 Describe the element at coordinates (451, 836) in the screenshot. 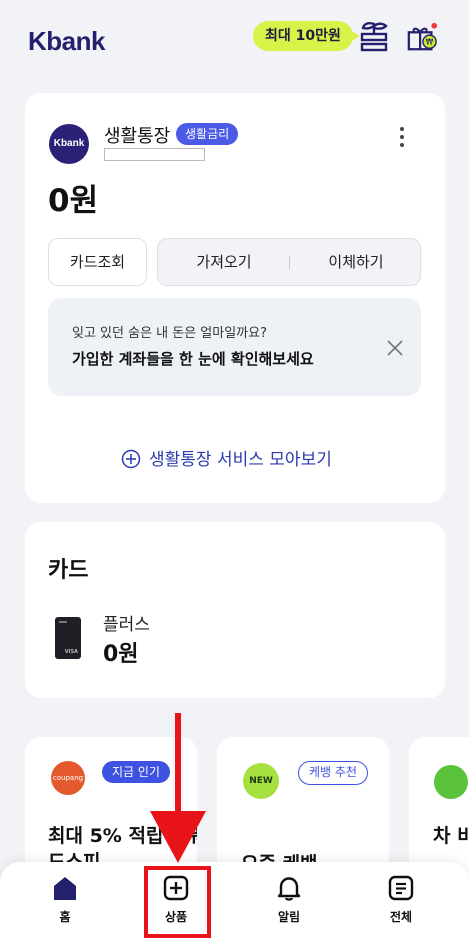

I see `promo-title: 차 비 대출` at that location.